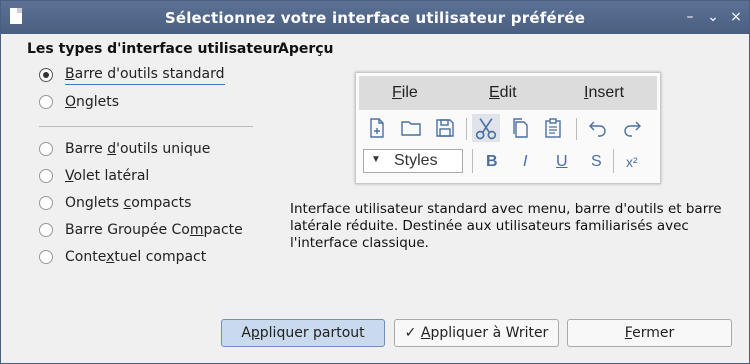 This screenshot has width=750, height=364. I want to click on preview-menubar: File Edit Insert, so click(508, 93).